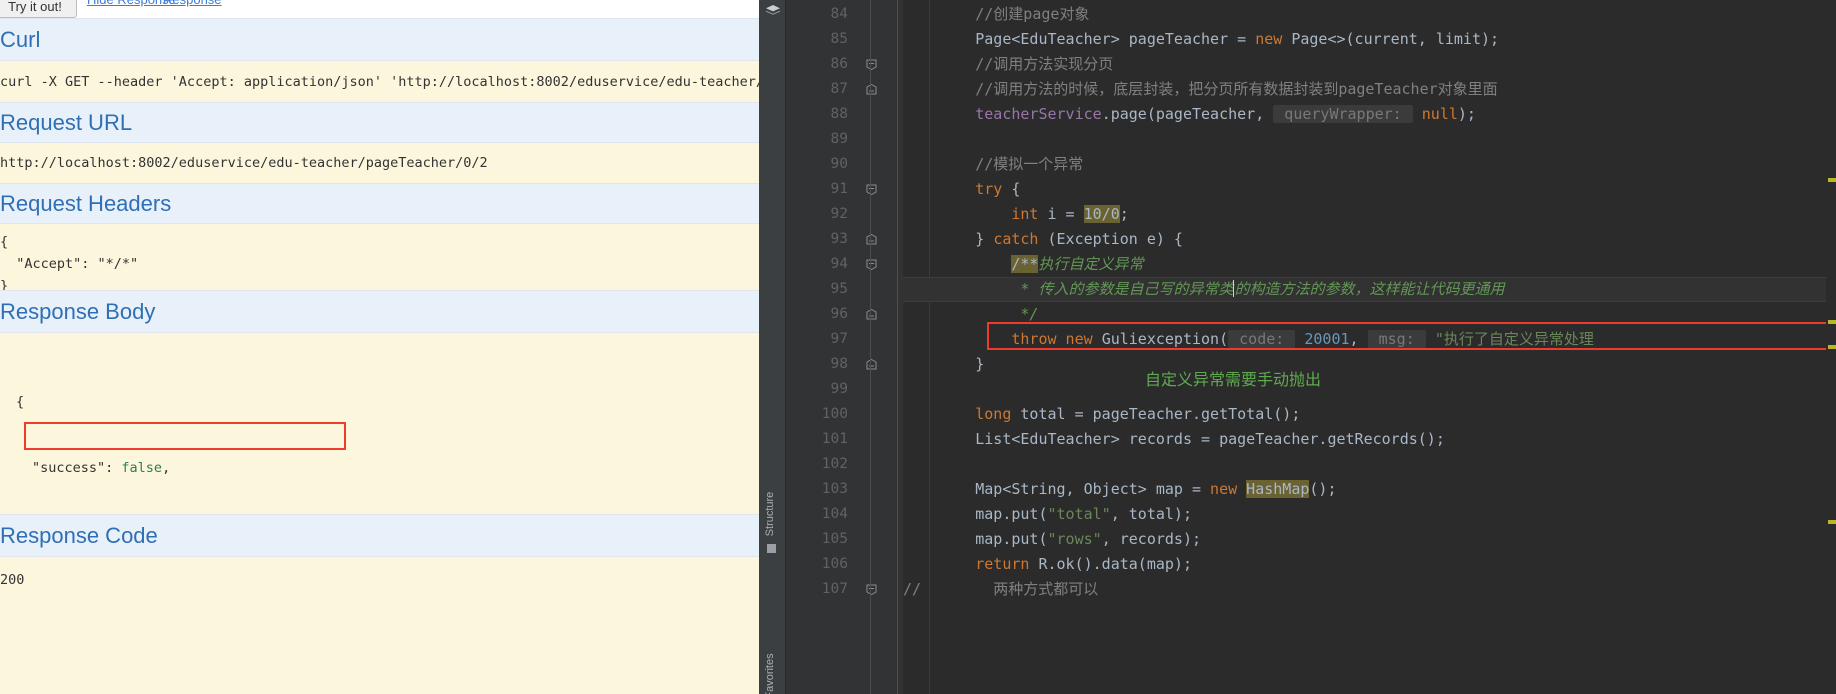  What do you see at coordinates (1395, 39) in the screenshot?
I see `code-token: Page<>(current, limit);` at bounding box center [1395, 39].